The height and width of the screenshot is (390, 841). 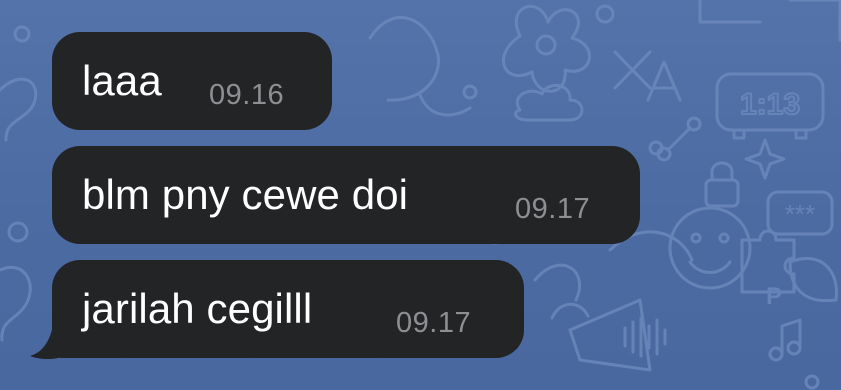 I want to click on wallpaper-clock-icon: 1:13, so click(x=770, y=106).